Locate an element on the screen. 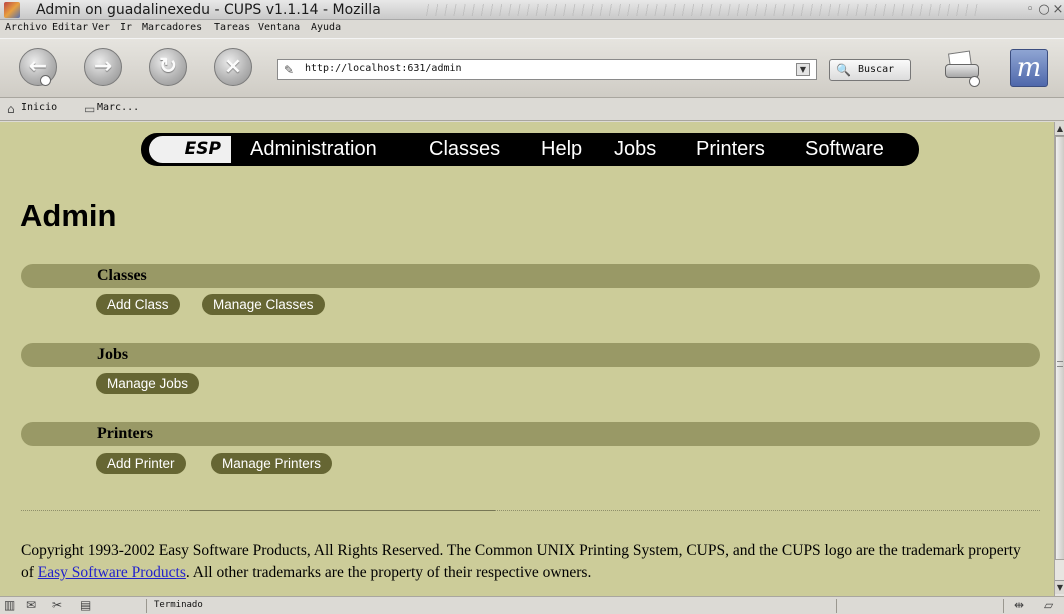 This screenshot has height=614, width=1064. manage-jobs-button: Manage Jobs is located at coordinates (148, 383).